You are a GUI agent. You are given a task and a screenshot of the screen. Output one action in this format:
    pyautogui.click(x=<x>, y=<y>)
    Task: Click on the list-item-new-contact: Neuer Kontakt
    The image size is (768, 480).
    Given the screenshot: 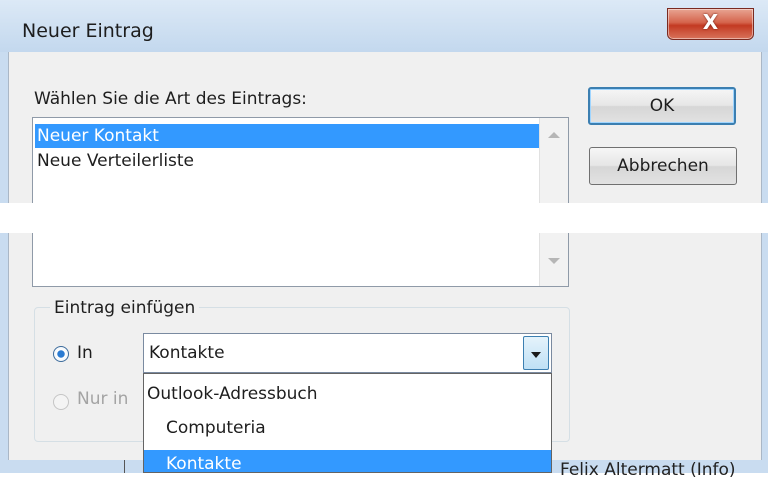 What is the action you would take?
    pyautogui.click(x=290, y=136)
    